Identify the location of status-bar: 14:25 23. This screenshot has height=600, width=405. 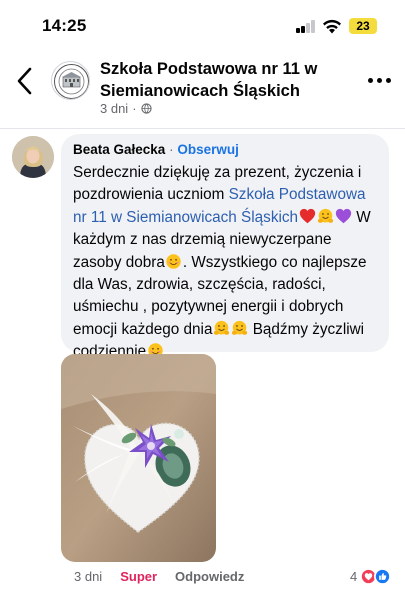
(202, 25).